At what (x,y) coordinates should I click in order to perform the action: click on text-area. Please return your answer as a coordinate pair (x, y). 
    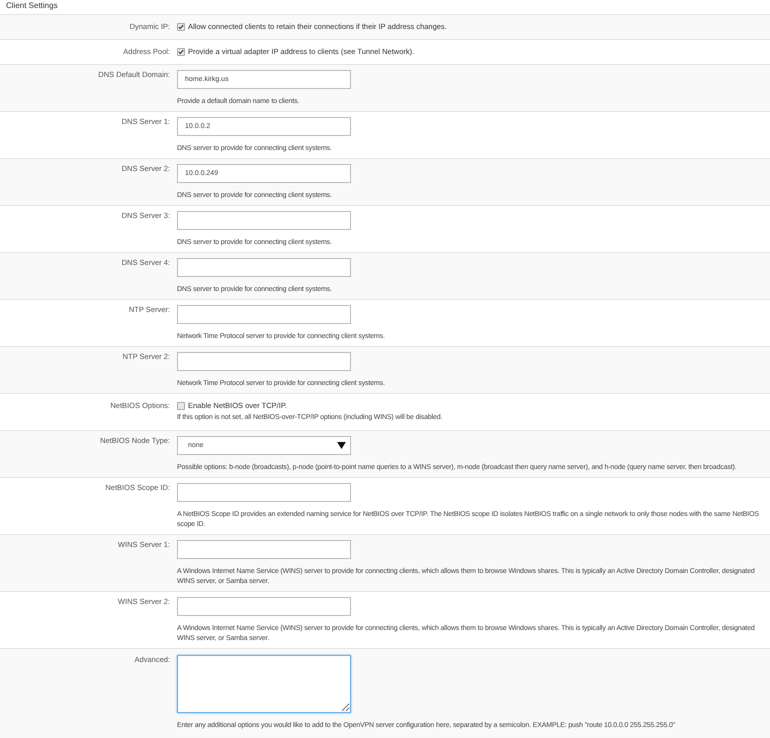
    Looking at the image, I should click on (264, 684).